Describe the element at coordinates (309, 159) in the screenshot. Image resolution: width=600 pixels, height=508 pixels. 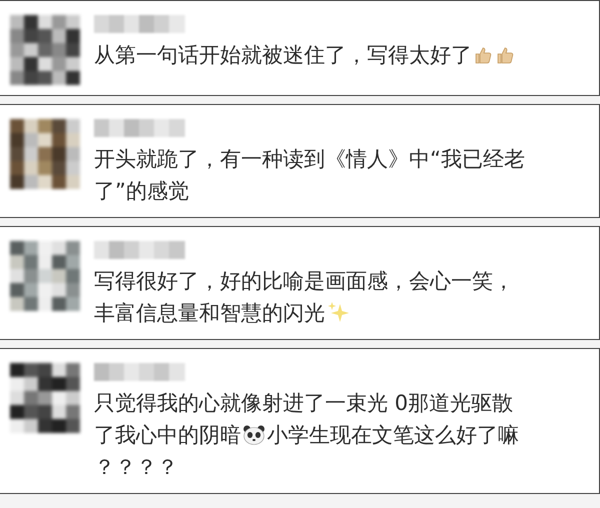
I see `comment-text: 开头就跪了，有一种读到《情人》中“我已经老` at that location.